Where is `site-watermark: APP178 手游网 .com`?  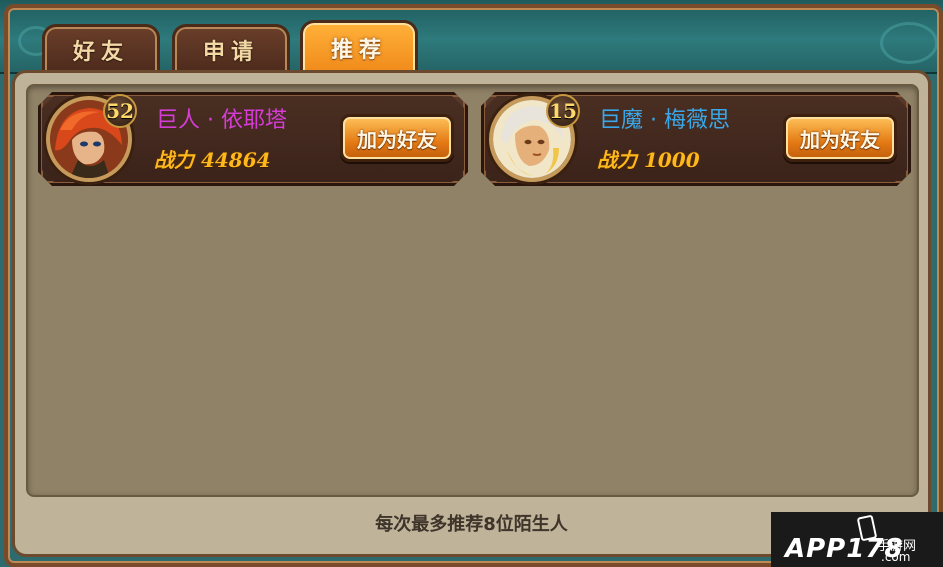
site-watermark: APP178 手游网 .com is located at coordinates (857, 539).